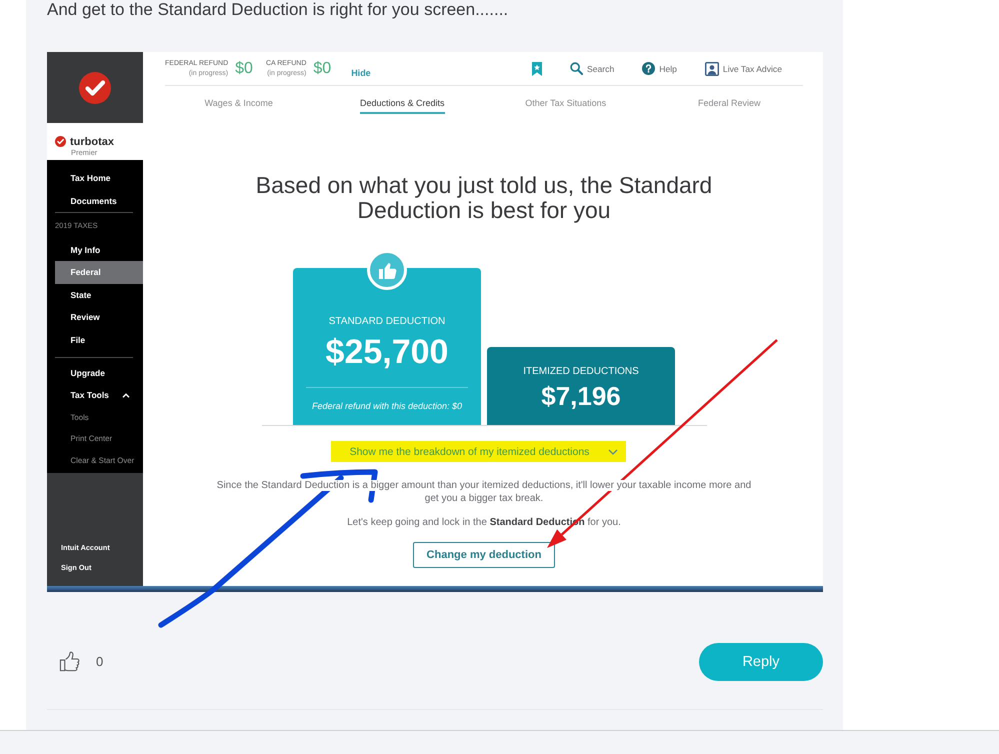 Image resolution: width=999 pixels, height=754 pixels. I want to click on sidebar-item: Federal, so click(99, 272).